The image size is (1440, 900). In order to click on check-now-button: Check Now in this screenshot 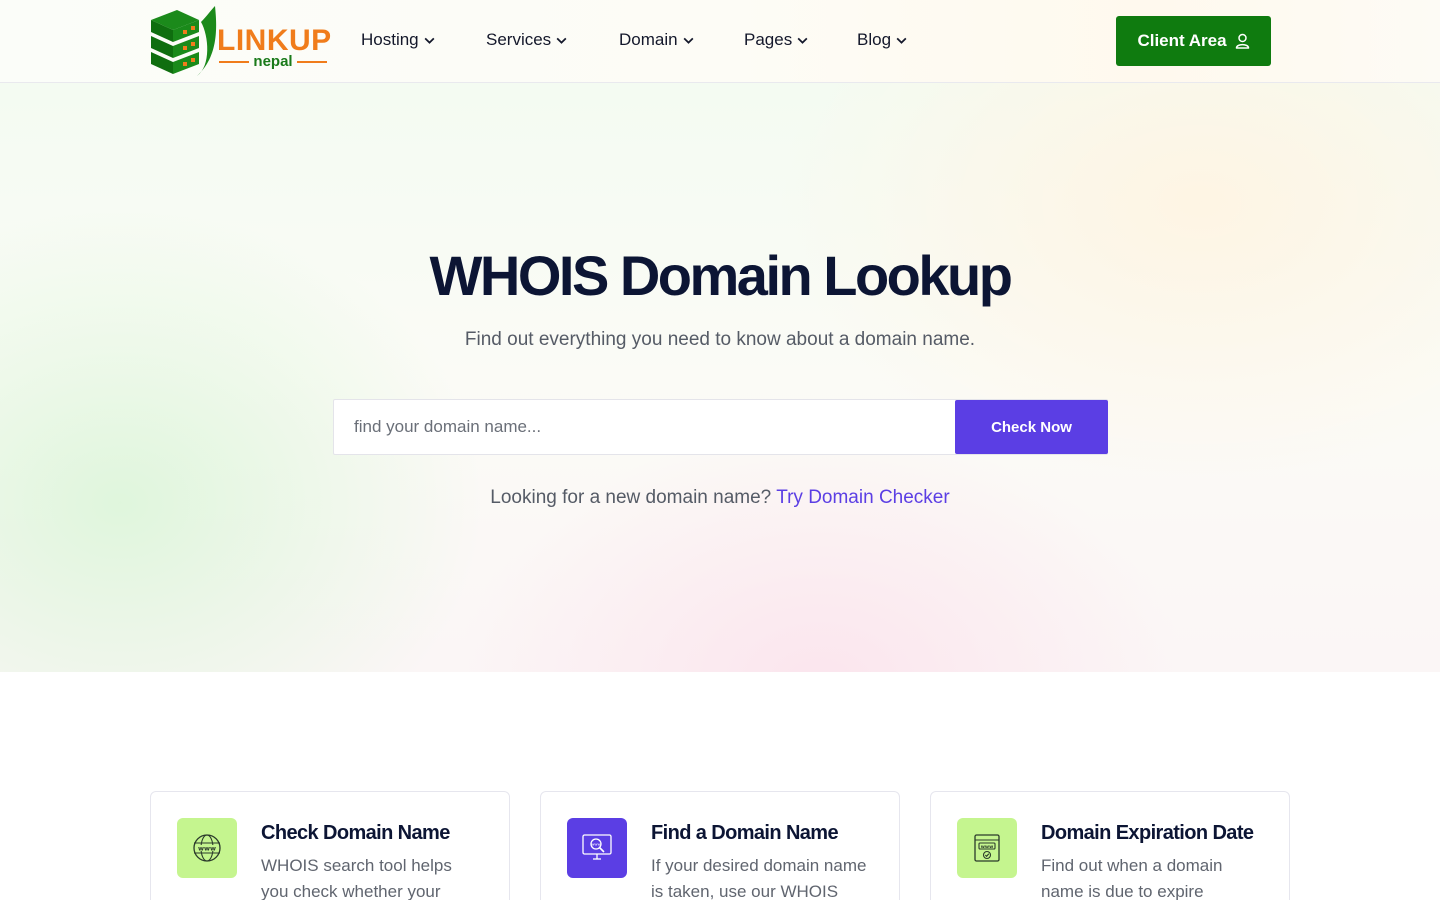, I will do `click(1031, 427)`.